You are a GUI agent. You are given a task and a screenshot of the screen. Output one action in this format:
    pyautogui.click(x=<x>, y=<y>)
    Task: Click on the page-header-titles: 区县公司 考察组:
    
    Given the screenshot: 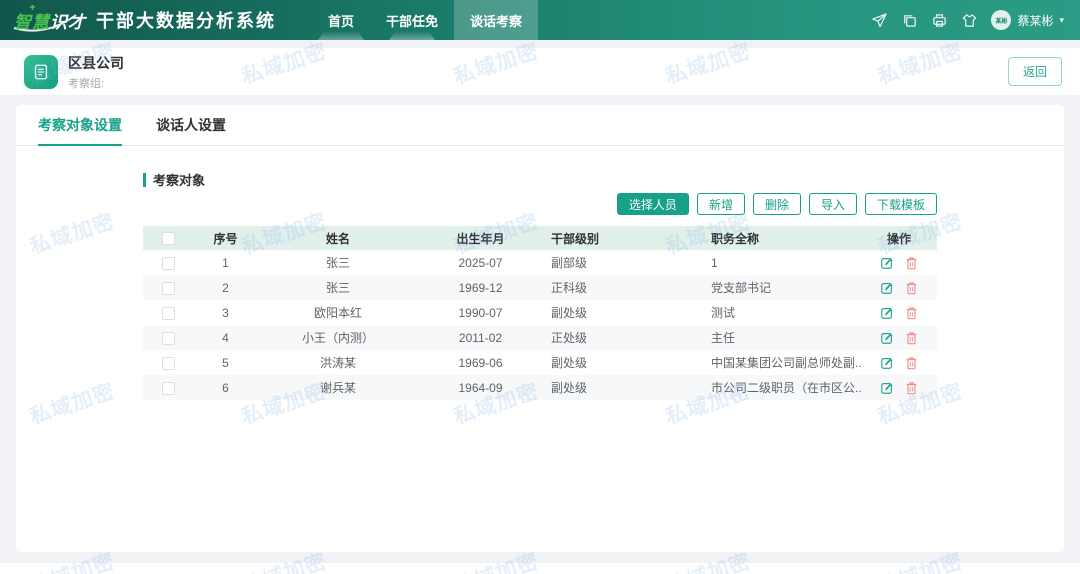 What is the action you would take?
    pyautogui.click(x=96, y=72)
    